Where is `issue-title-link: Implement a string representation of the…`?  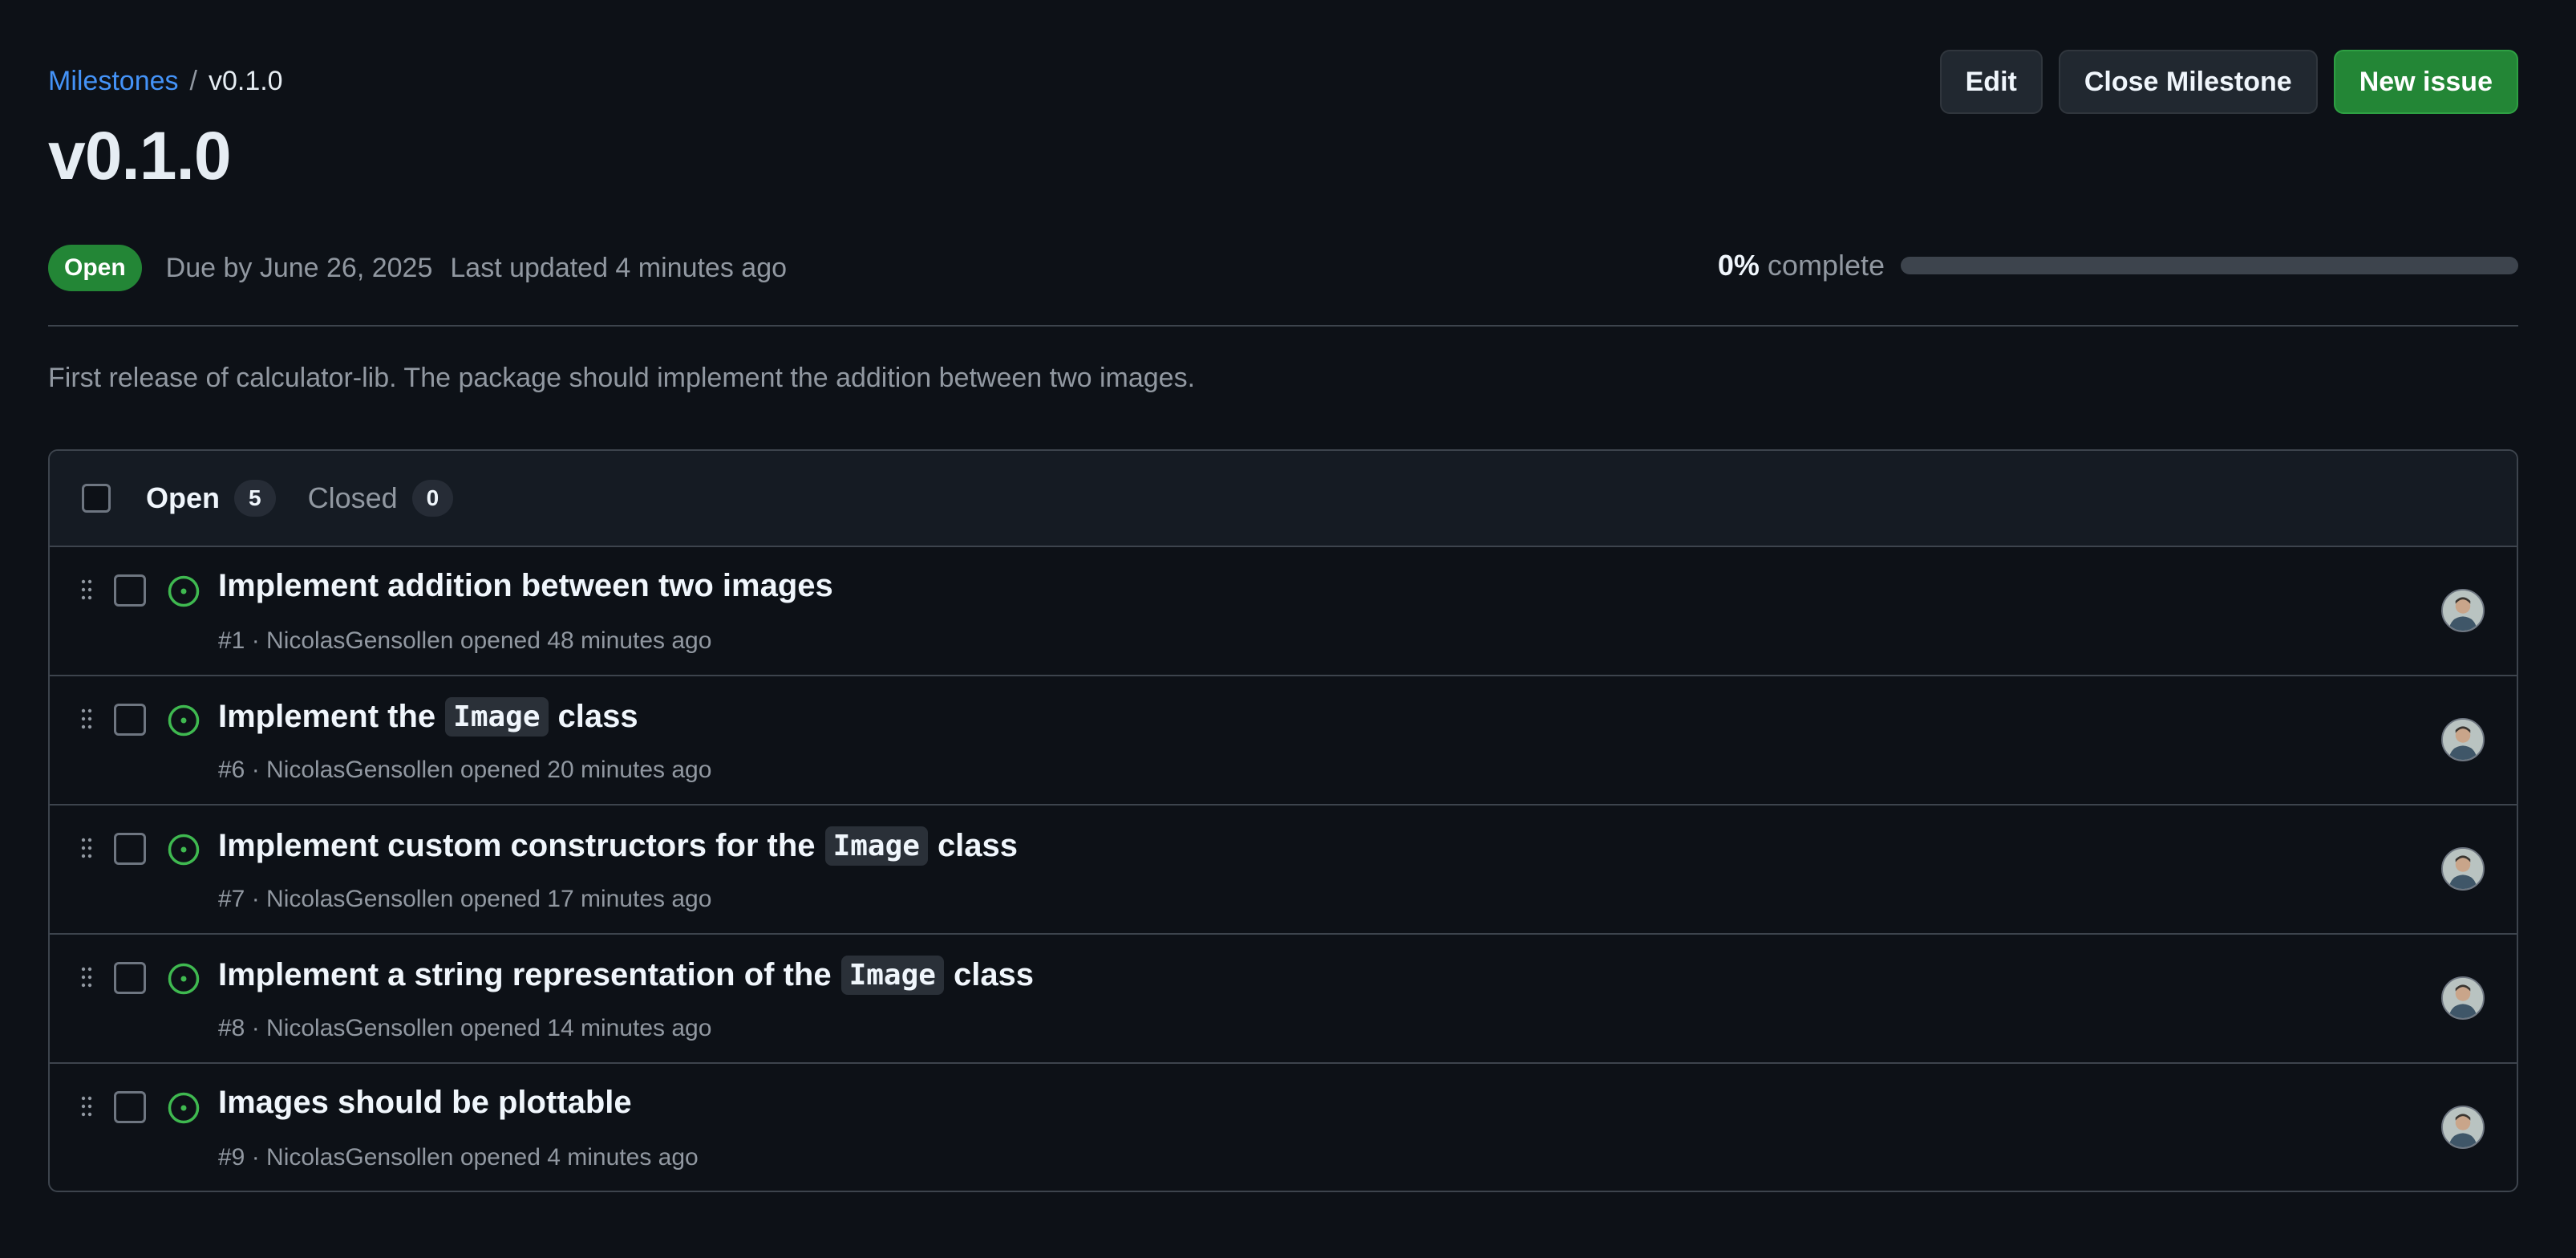 issue-title-link: Implement a string representation of the… is located at coordinates (626, 975).